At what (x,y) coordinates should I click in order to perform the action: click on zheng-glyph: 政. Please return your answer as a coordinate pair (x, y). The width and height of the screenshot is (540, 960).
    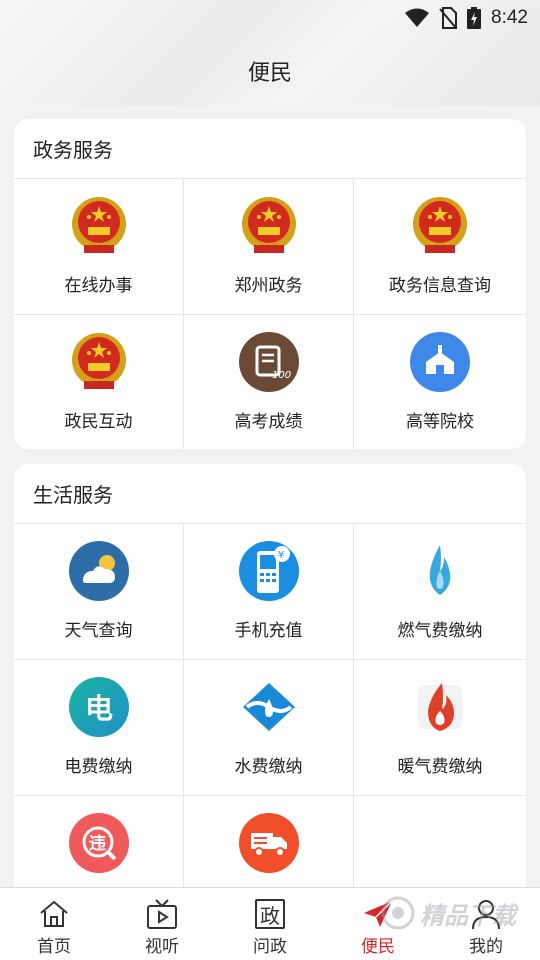
    Looking at the image, I should click on (270, 914).